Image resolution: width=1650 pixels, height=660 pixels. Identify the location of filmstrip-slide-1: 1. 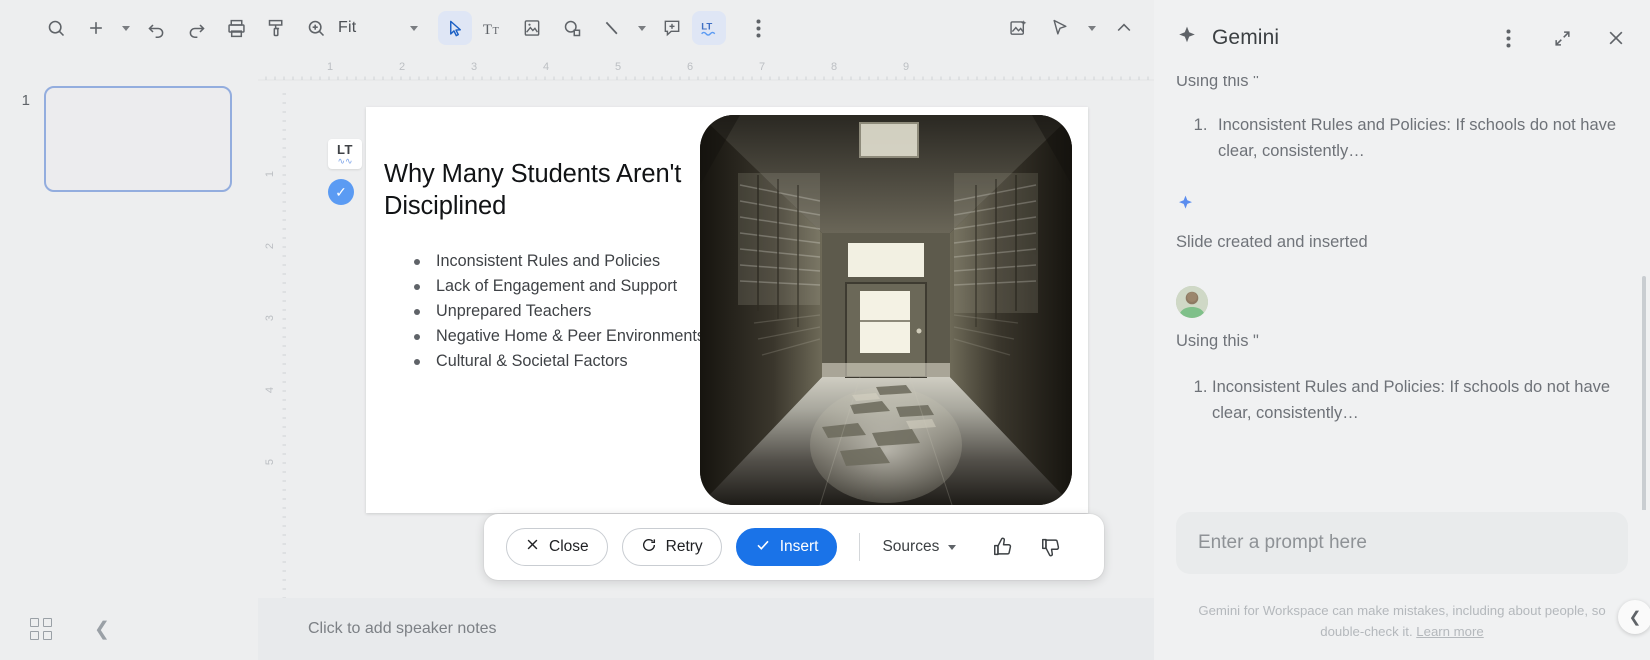
(124, 139).